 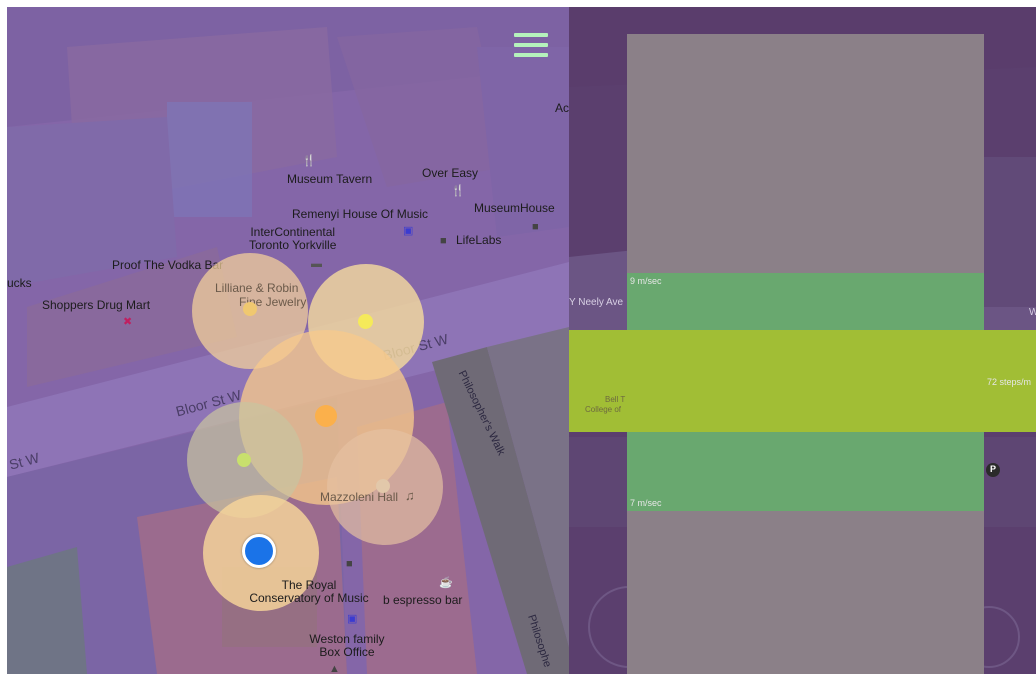 What do you see at coordinates (410, 495) in the screenshot?
I see `music-note-icon: ♫` at bounding box center [410, 495].